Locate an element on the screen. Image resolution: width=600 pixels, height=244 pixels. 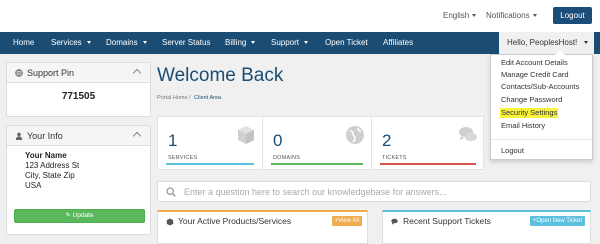
support-pin-value: 771505 is located at coordinates (78, 96).